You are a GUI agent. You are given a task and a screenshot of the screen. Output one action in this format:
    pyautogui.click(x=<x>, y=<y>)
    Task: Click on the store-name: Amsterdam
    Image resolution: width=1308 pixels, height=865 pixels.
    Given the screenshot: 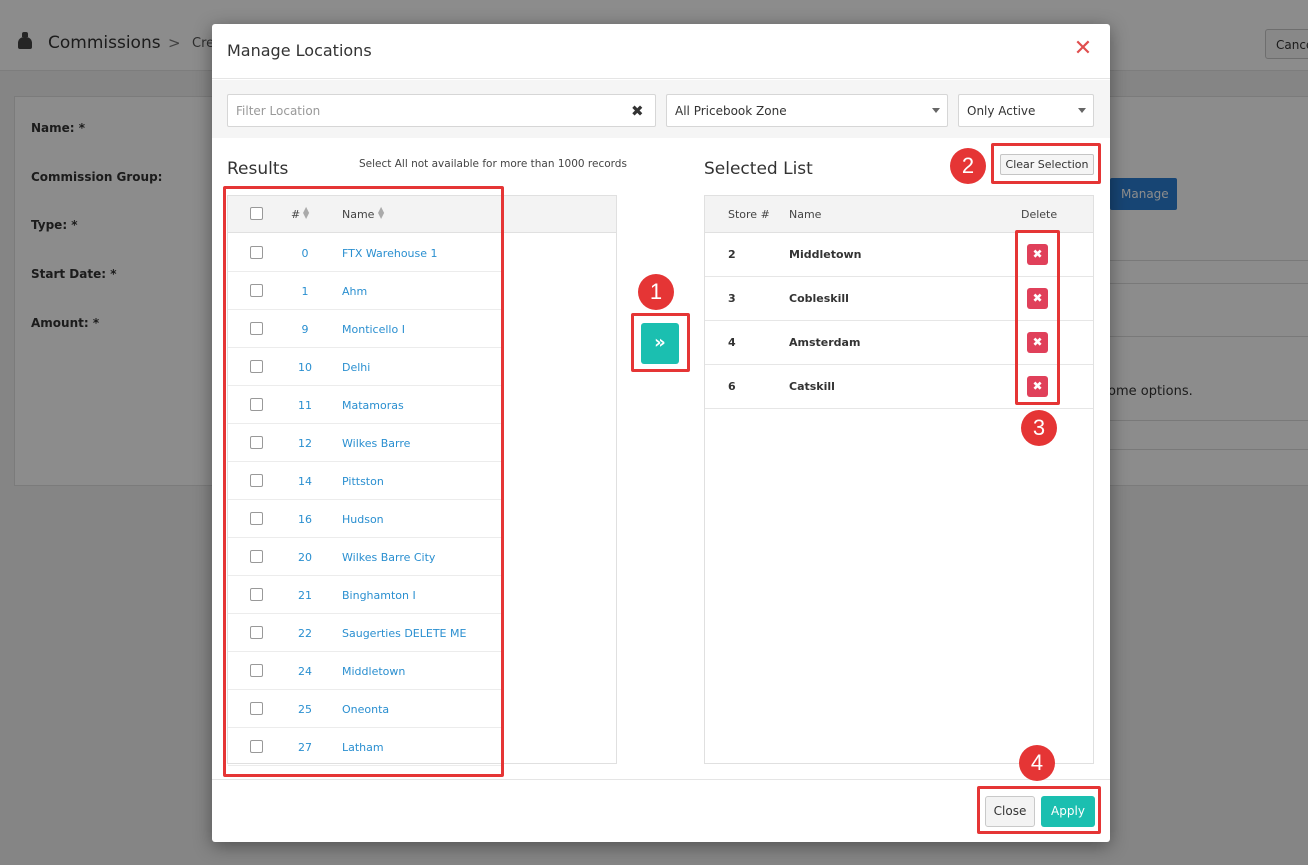 What is the action you would take?
    pyautogui.click(x=825, y=342)
    